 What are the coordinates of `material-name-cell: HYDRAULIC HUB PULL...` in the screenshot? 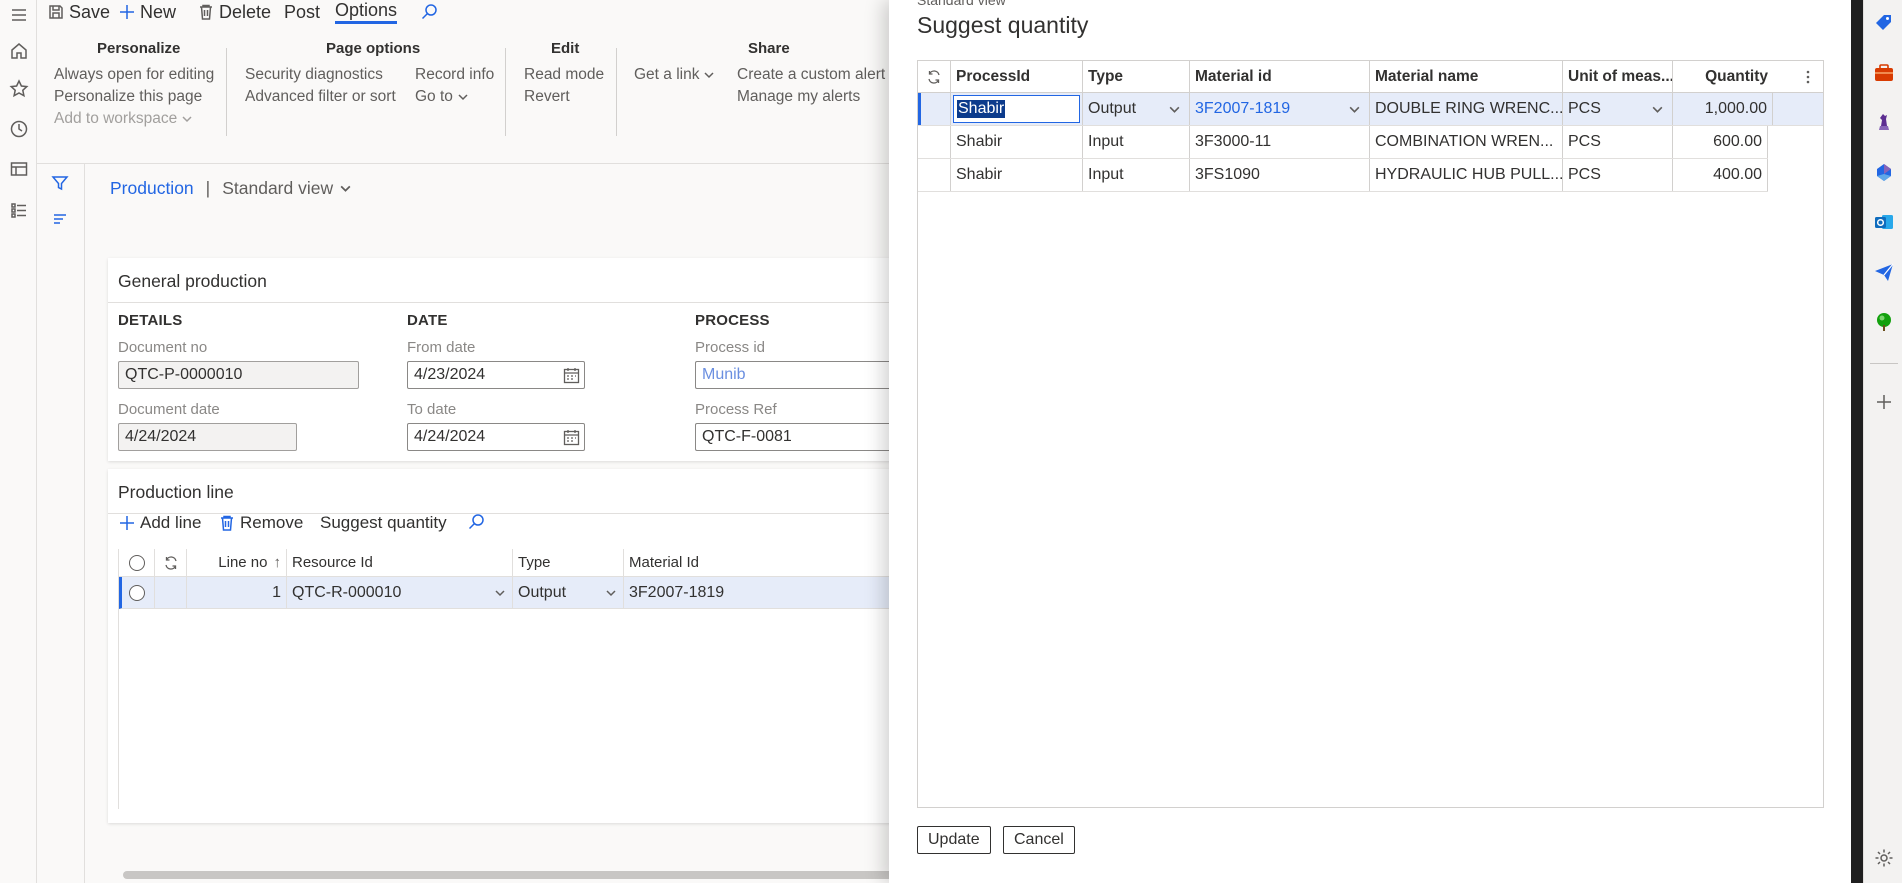 It's located at (1466, 175).